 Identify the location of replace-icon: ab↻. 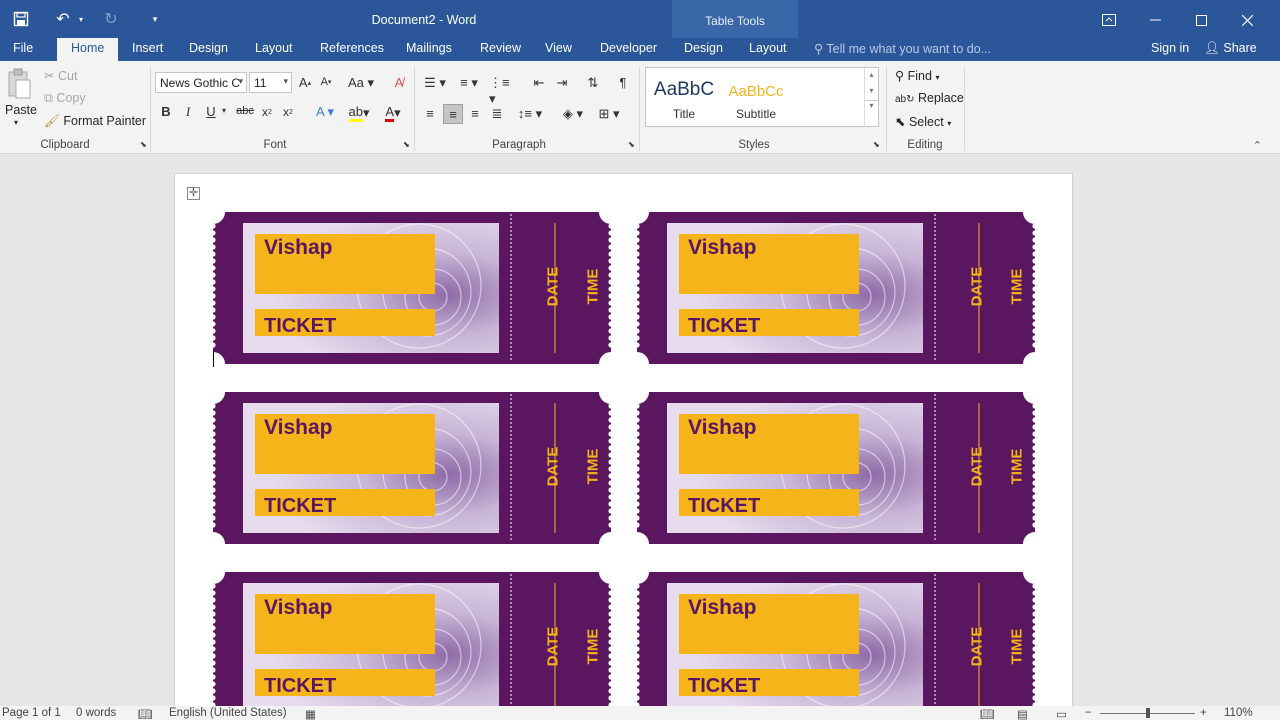
(905, 99).